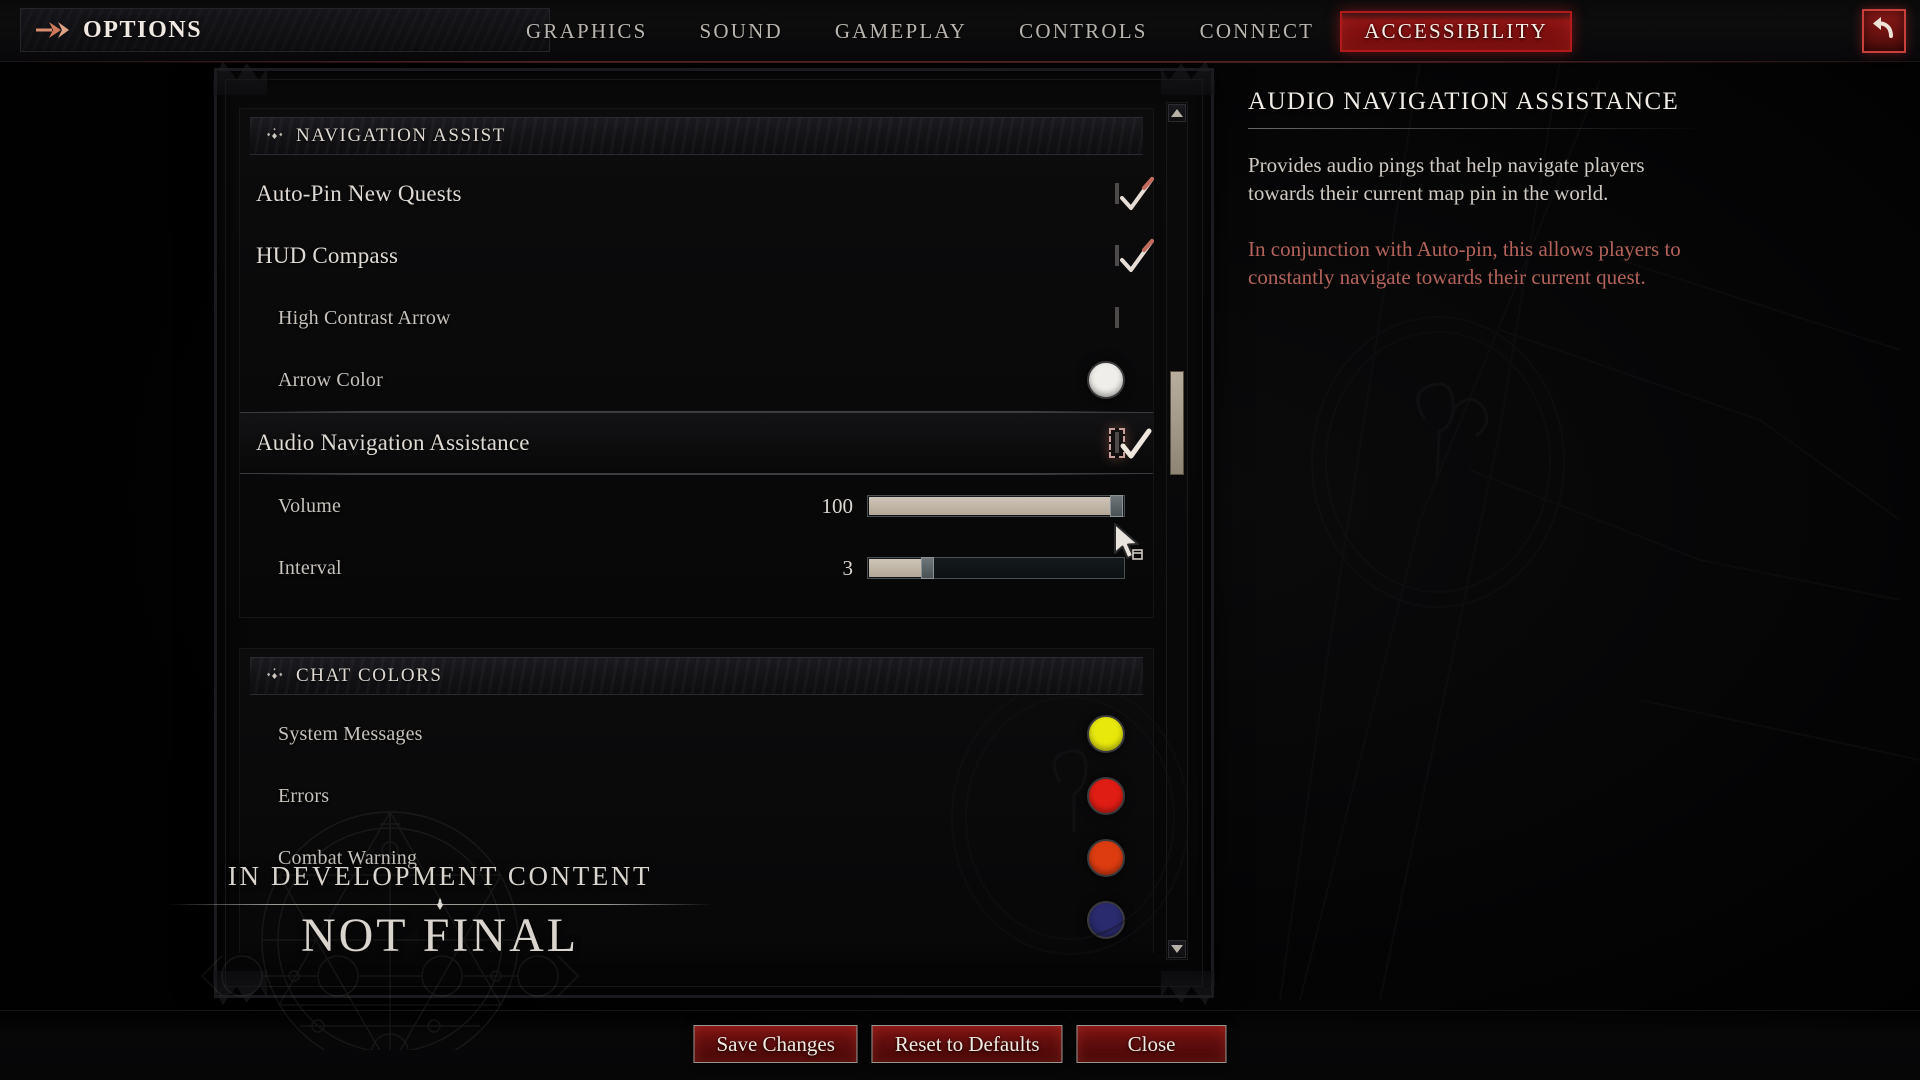  Describe the element at coordinates (1151, 1044) in the screenshot. I see `close-button: Close` at that location.